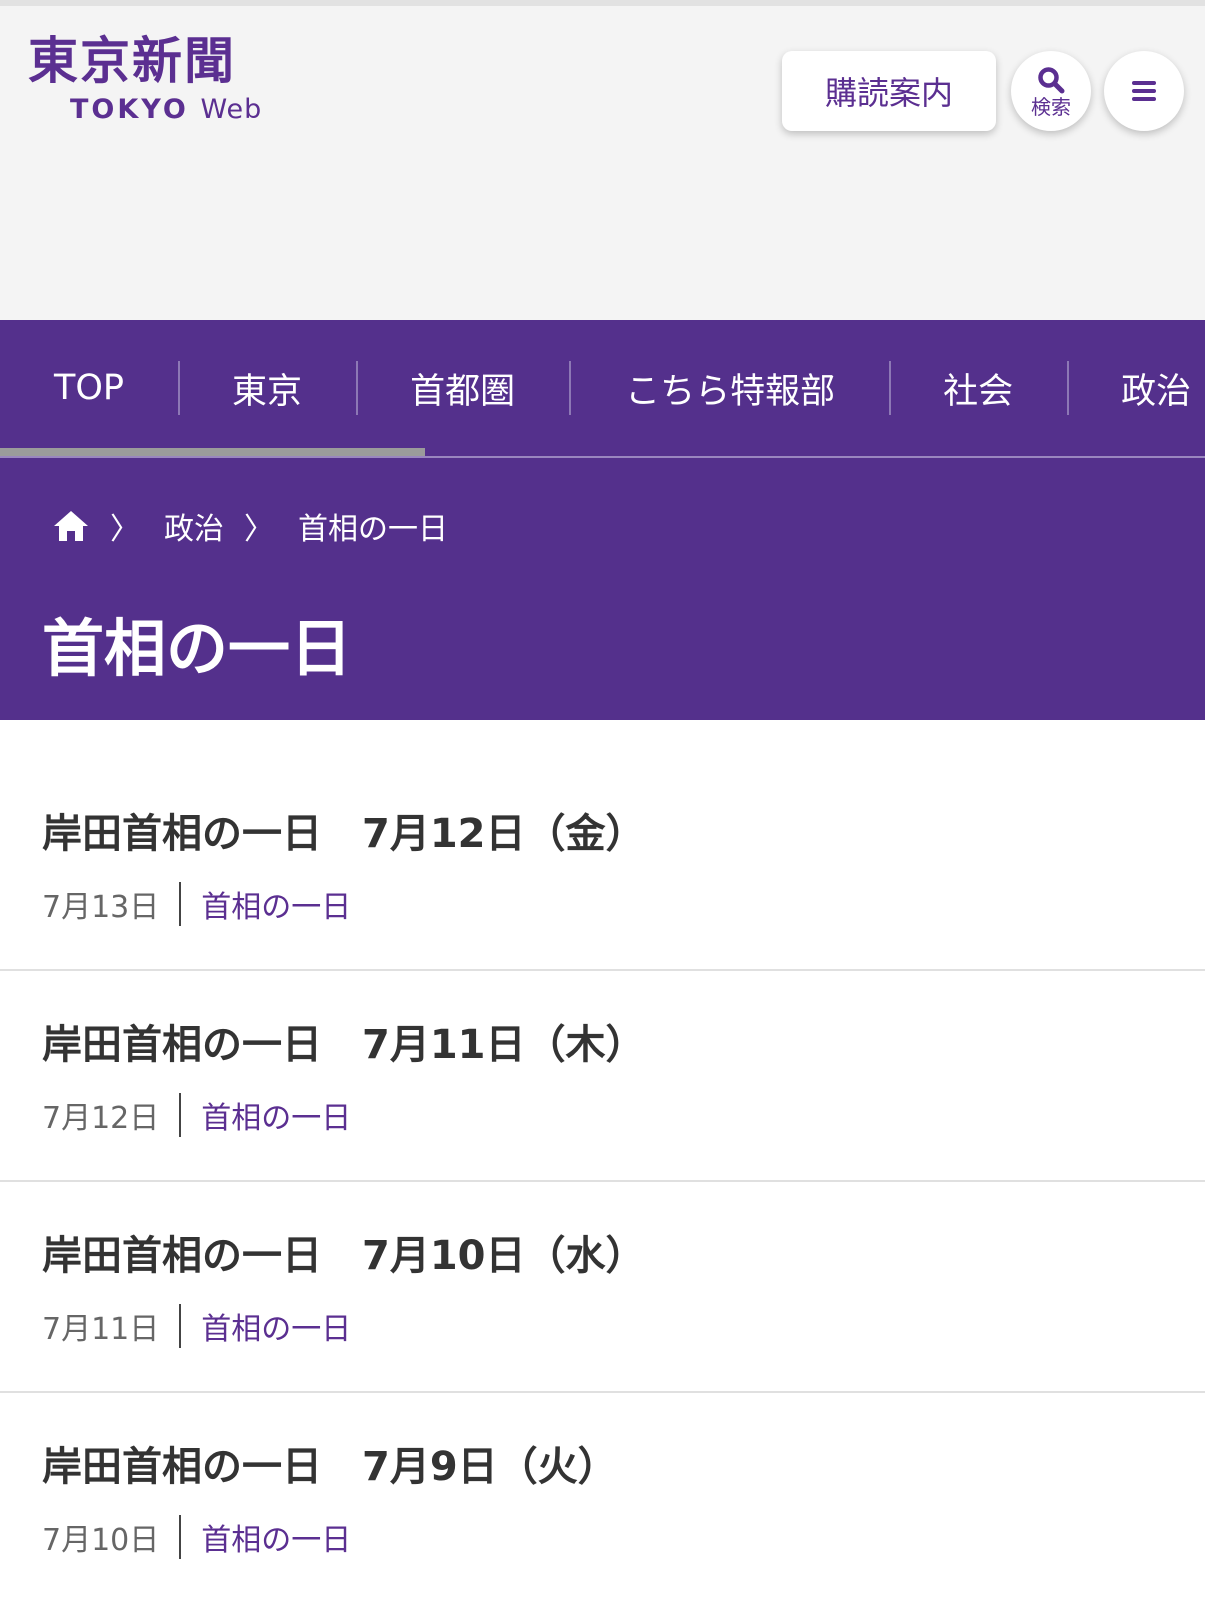 Image resolution: width=1205 pixels, height=1604 pixels. Describe the element at coordinates (463, 388) in the screenshot. I see `nav-item-shutoken: 首都圏` at that location.